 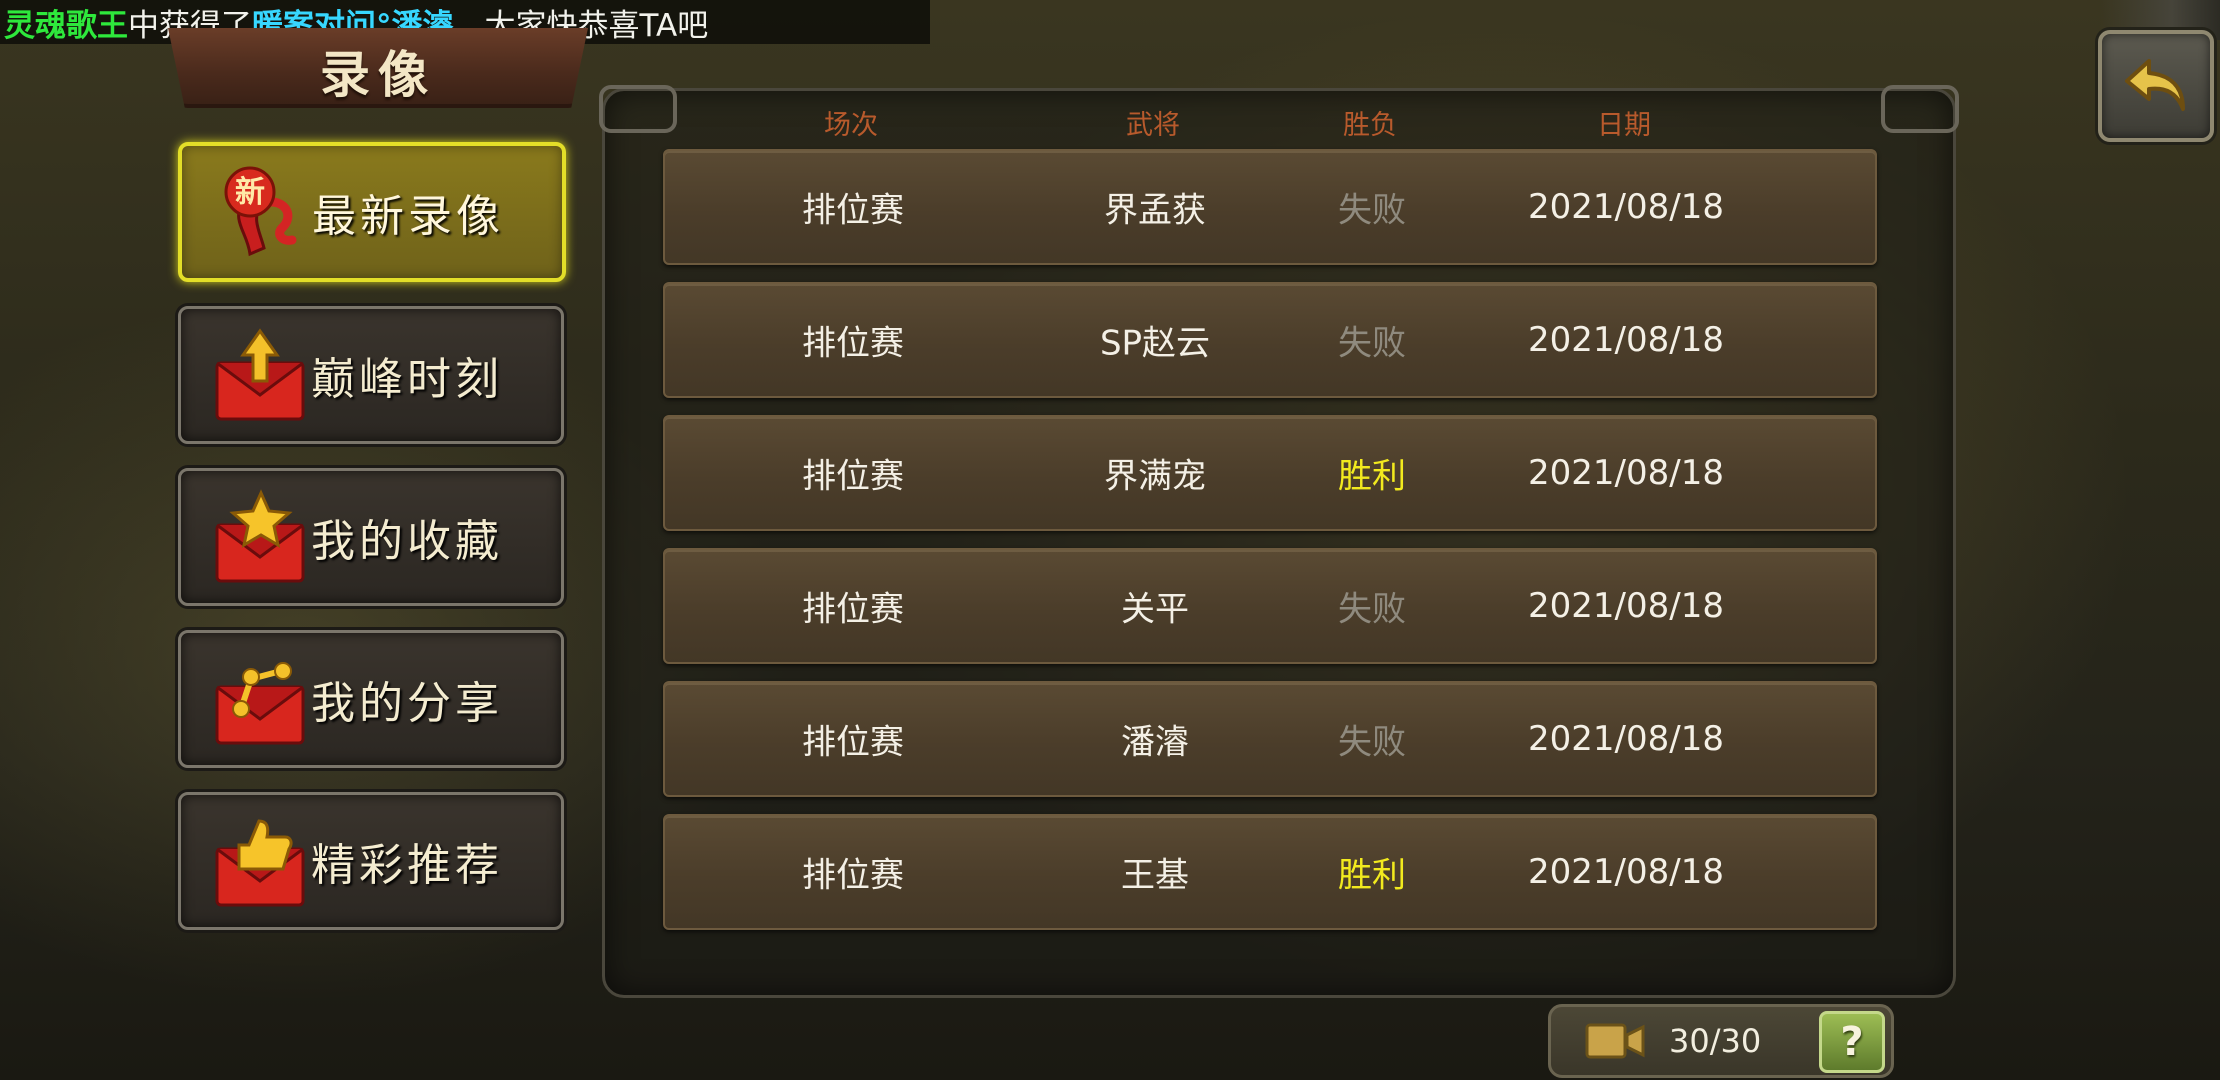 I want to click on menu-item-my-shares: 我的分享, so click(x=371, y=699).